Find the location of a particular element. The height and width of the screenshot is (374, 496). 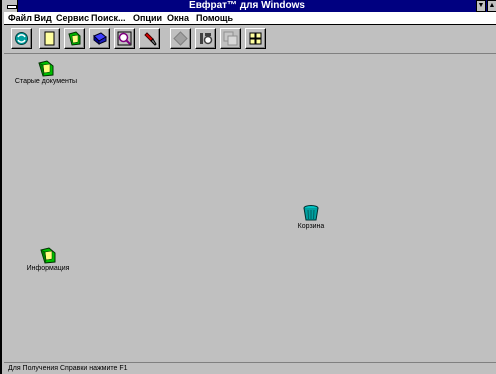

desktop-icon-label: Старые документы is located at coordinates (46, 81).